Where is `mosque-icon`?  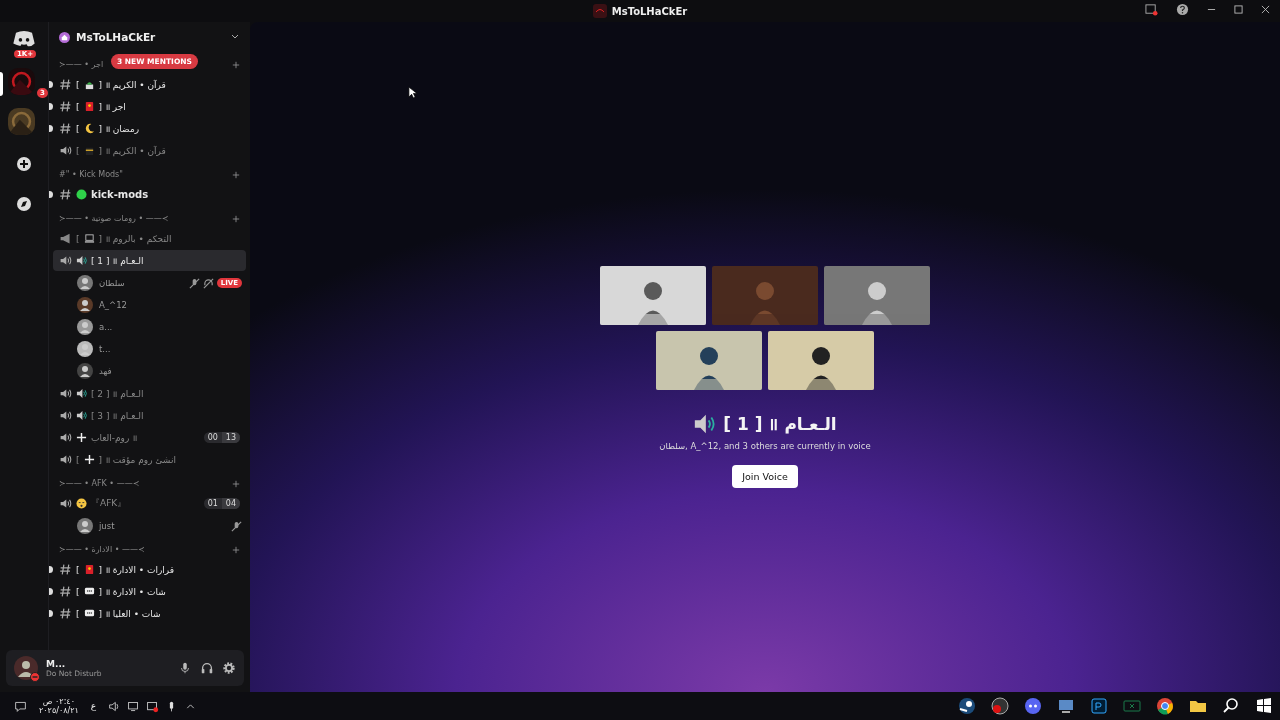
mosque-icon is located at coordinates (89, 84).